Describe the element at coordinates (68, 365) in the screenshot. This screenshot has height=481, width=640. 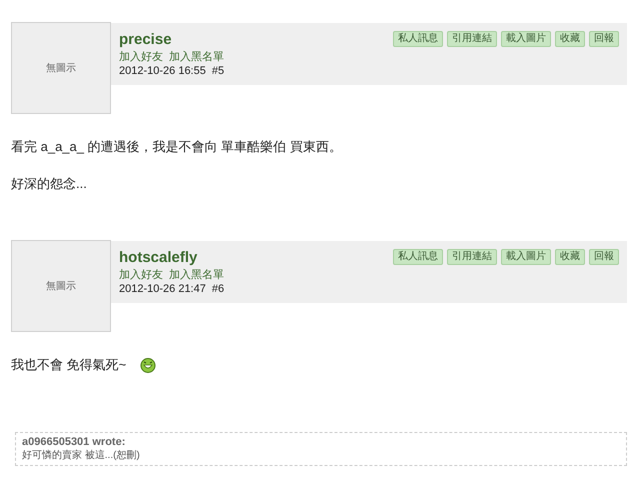
I see `post-text: 我也不會 免得氣死~` at that location.